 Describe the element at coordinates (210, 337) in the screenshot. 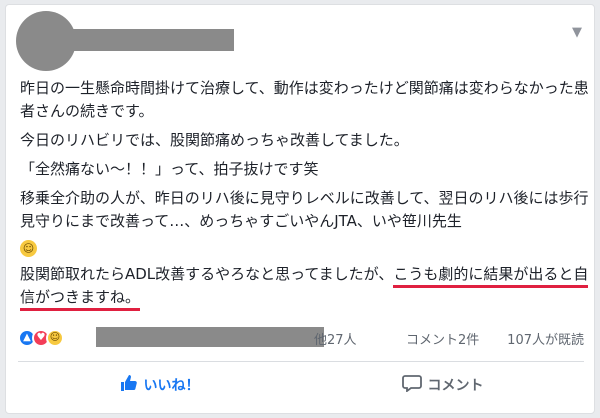

I see `redacted-reactor-names` at that location.